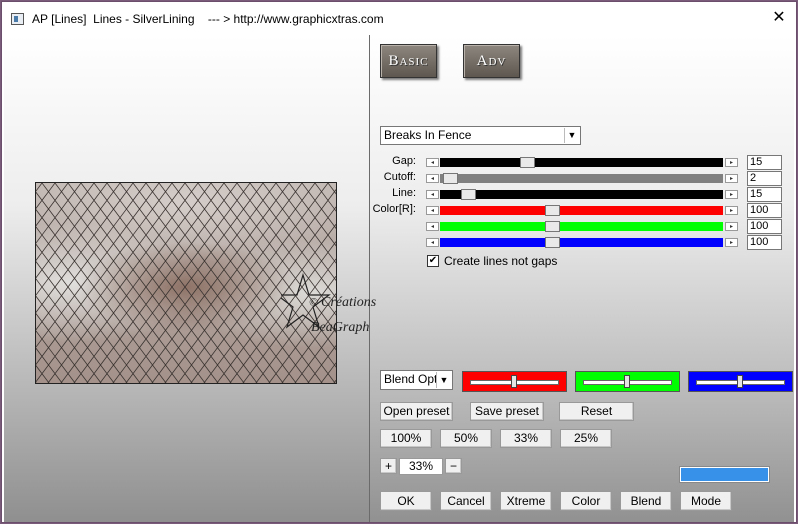 The width and height of the screenshot is (798, 524). I want to click on blend-button: Blend, so click(646, 501).